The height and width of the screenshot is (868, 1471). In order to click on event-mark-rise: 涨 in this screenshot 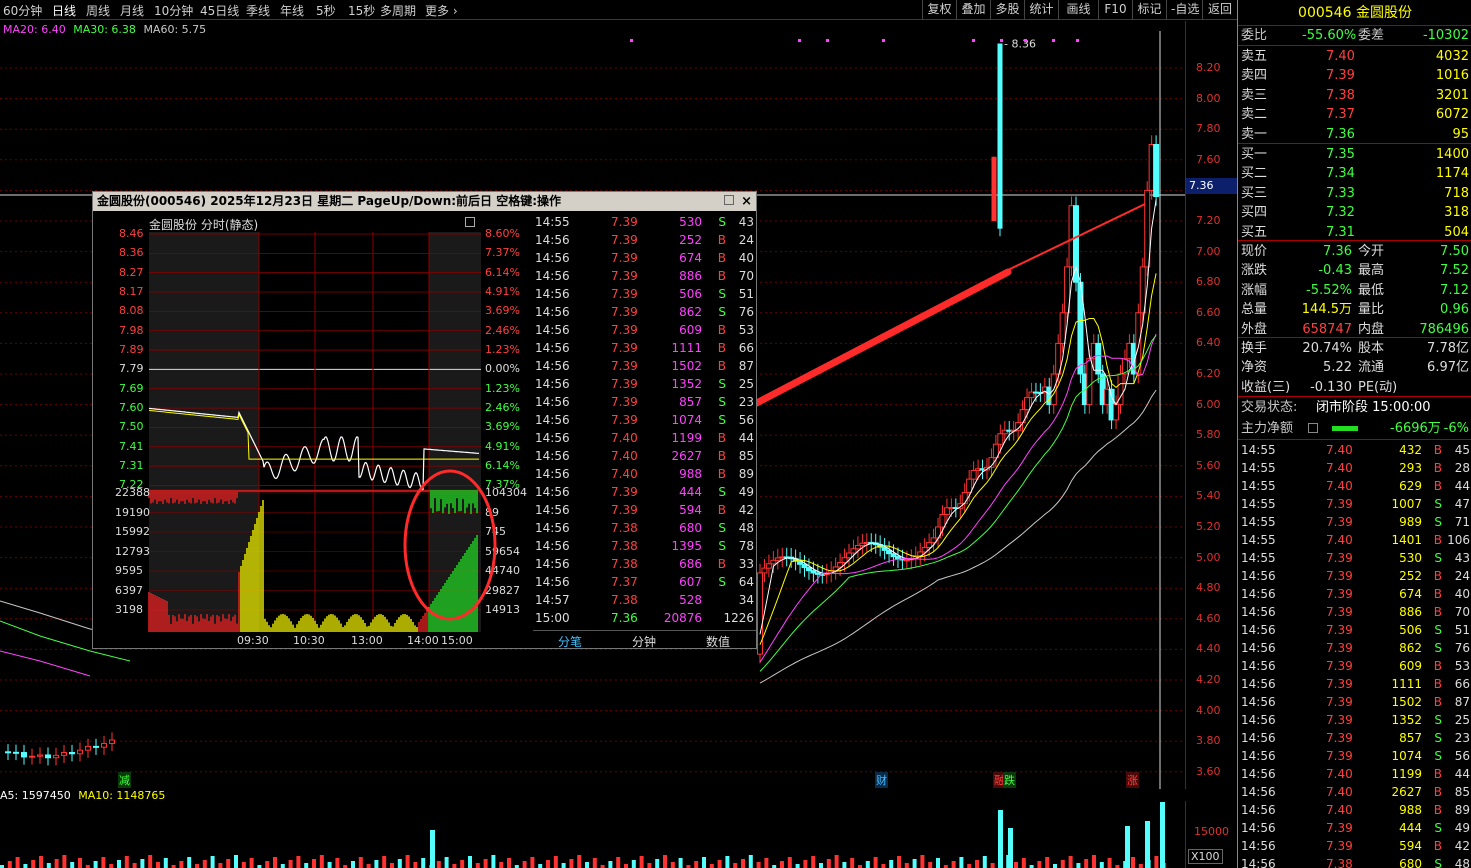, I will do `click(1132, 780)`.